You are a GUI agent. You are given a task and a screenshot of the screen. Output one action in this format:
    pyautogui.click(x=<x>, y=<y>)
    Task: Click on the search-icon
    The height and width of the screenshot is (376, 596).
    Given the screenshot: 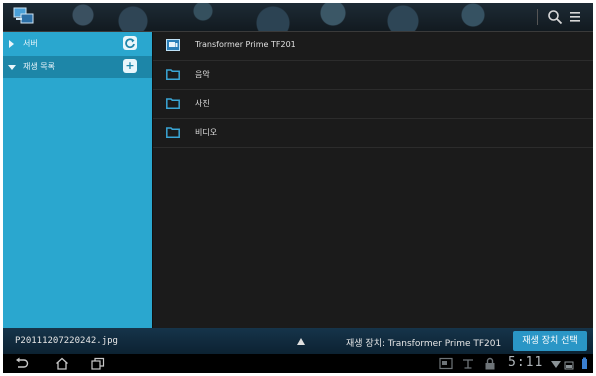 What is the action you would take?
    pyautogui.click(x=555, y=17)
    